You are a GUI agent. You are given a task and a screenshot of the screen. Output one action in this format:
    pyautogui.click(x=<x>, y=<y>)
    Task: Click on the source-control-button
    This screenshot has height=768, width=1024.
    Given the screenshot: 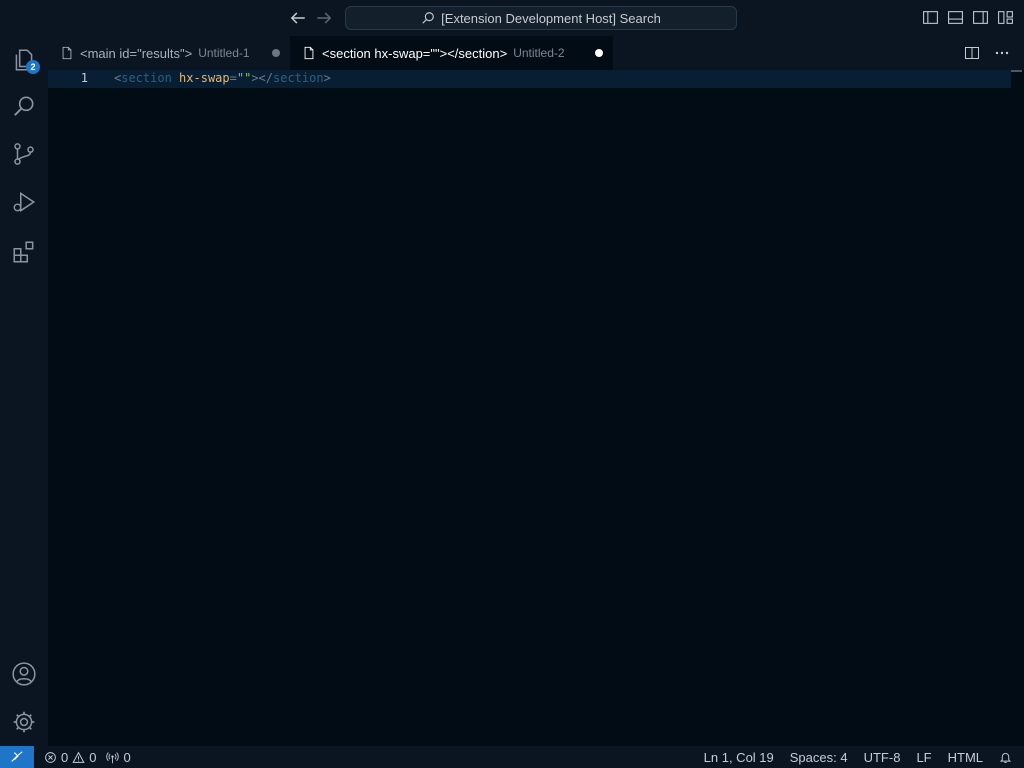 What is the action you would take?
    pyautogui.click(x=24, y=154)
    